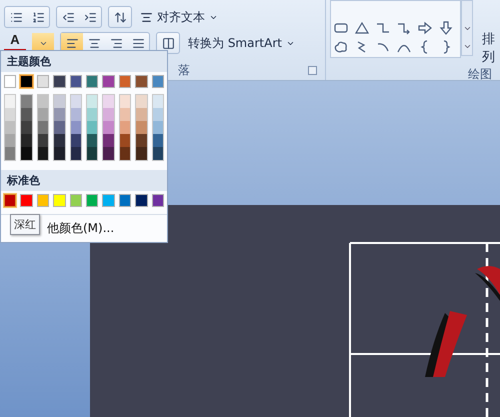 The width and height of the screenshot is (500, 417). I want to click on decrease-indent-icon, so click(68, 17).